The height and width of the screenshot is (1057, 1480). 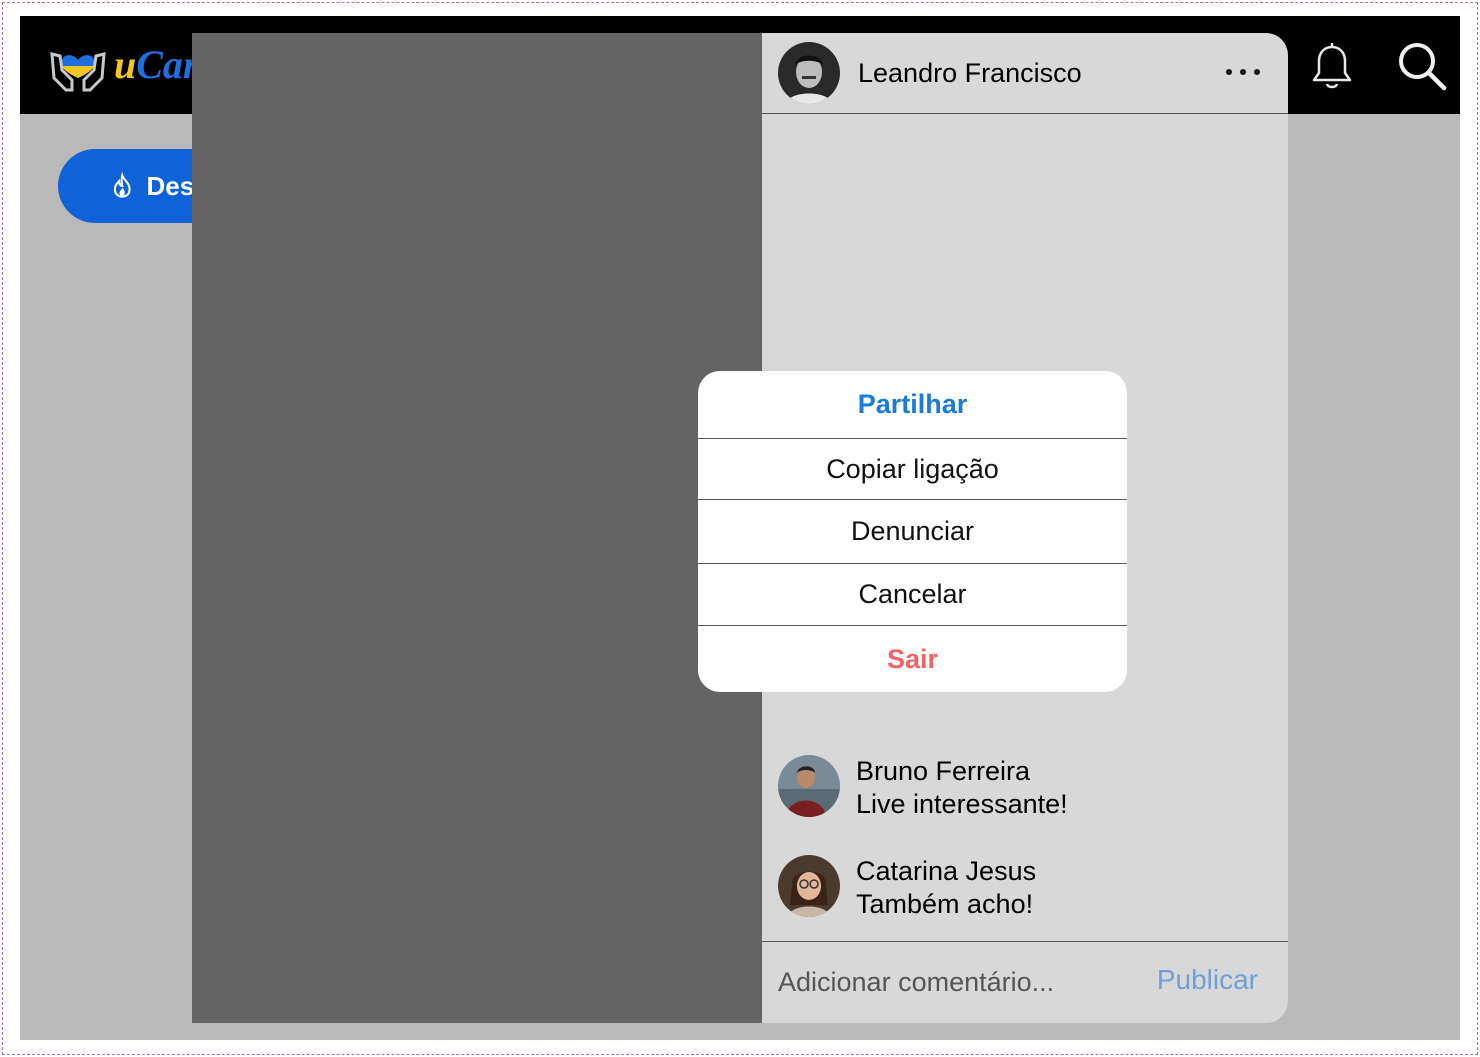 What do you see at coordinates (1023, 888) in the screenshot?
I see `comment-item: Catarina Jesus Também acho!` at bounding box center [1023, 888].